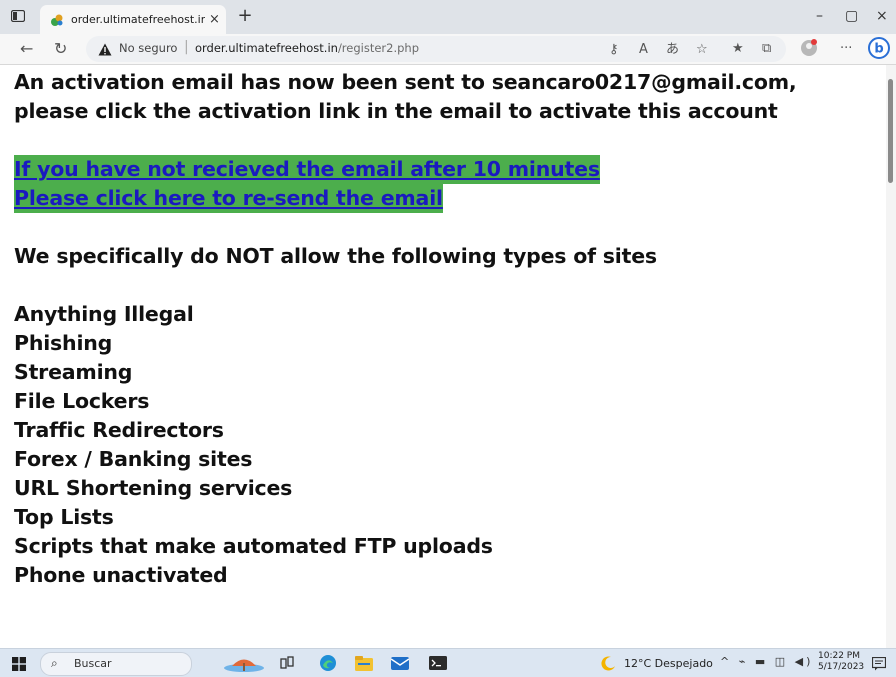 This screenshot has width=896, height=677. I want to click on edge-browser-icon, so click(328, 663).